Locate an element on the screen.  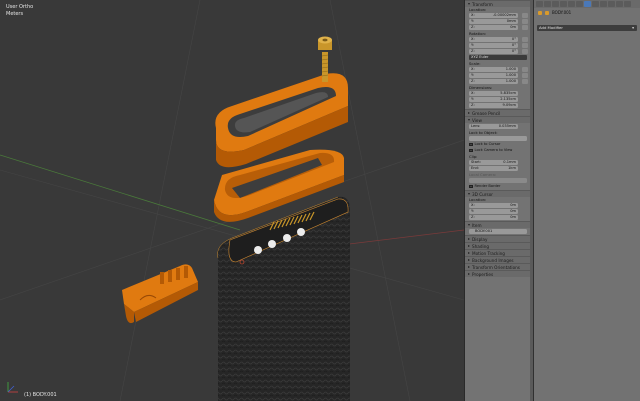
rotation-y-field: Y: 0° is located at coordinates (498, 45).